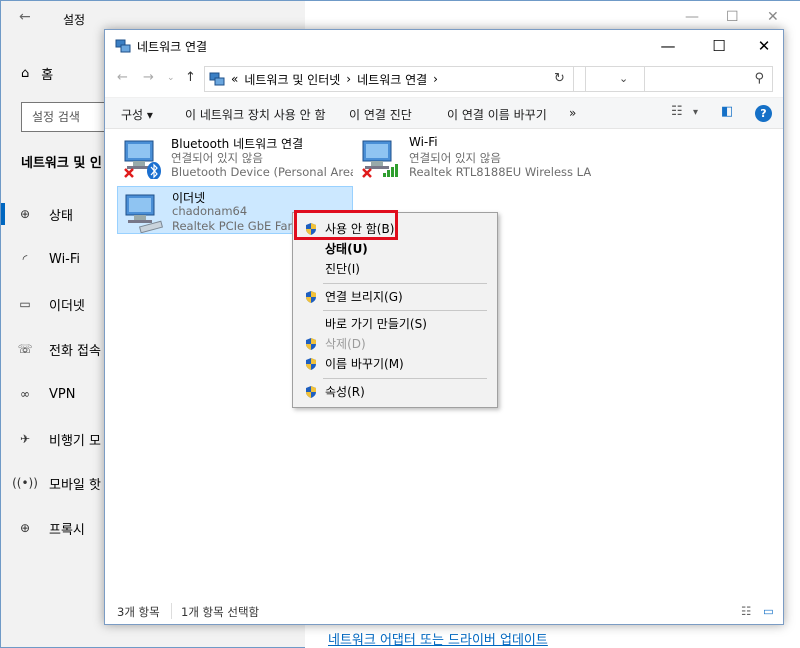 The height and width of the screenshot is (648, 800). Describe the element at coordinates (75, 351) in the screenshot. I see `nav-label: 전화 접속` at that location.